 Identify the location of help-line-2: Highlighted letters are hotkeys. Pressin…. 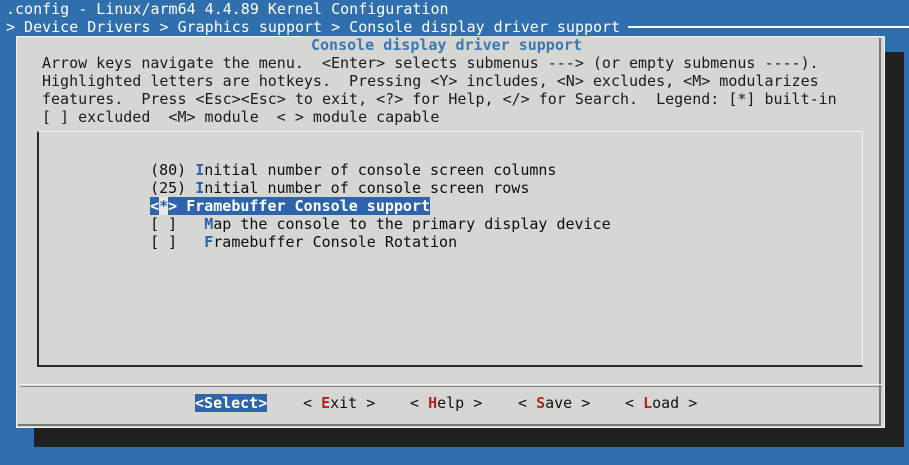
(430, 81).